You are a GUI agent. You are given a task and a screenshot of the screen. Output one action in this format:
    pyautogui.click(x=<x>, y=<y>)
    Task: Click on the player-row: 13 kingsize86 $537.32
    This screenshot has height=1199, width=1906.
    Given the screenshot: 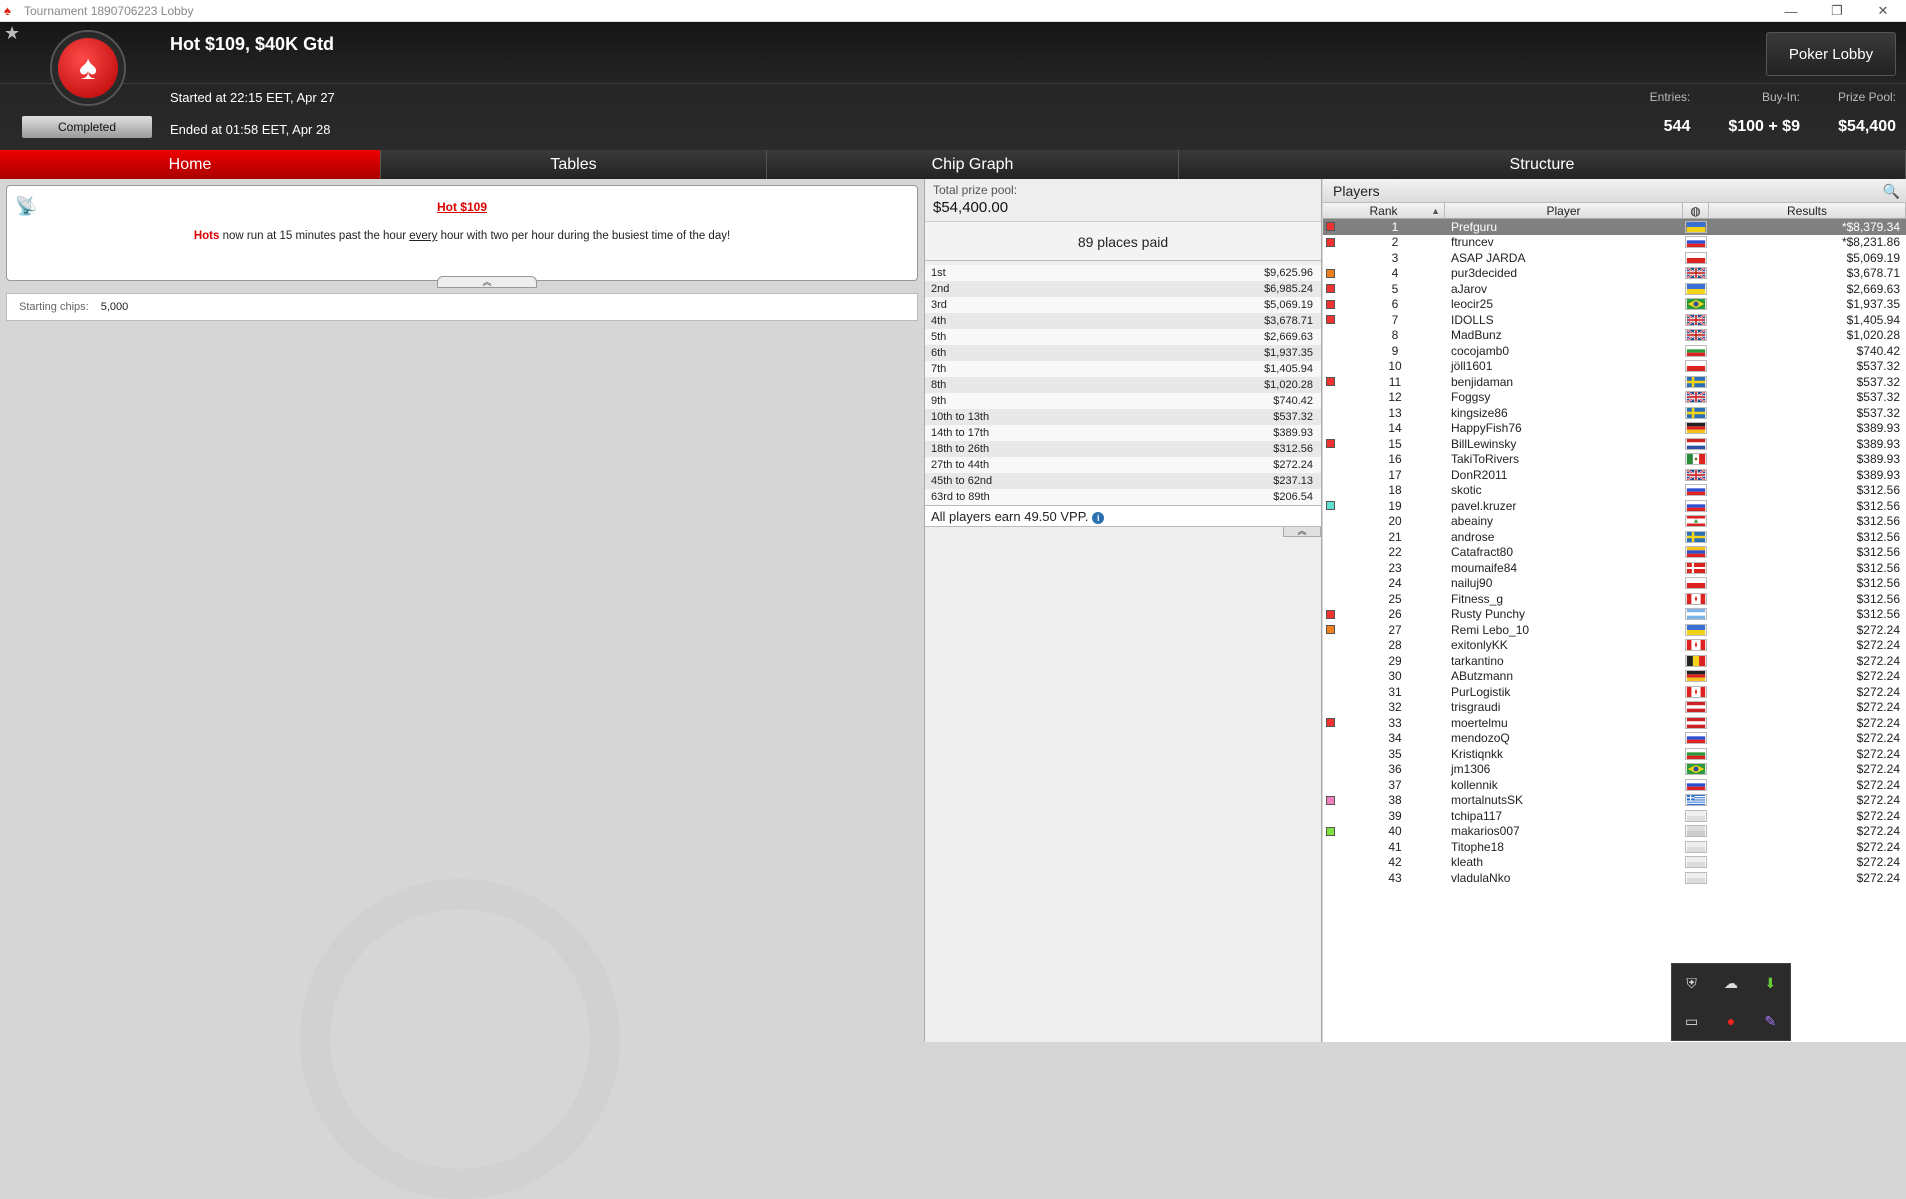 What is the action you would take?
    pyautogui.click(x=1614, y=413)
    